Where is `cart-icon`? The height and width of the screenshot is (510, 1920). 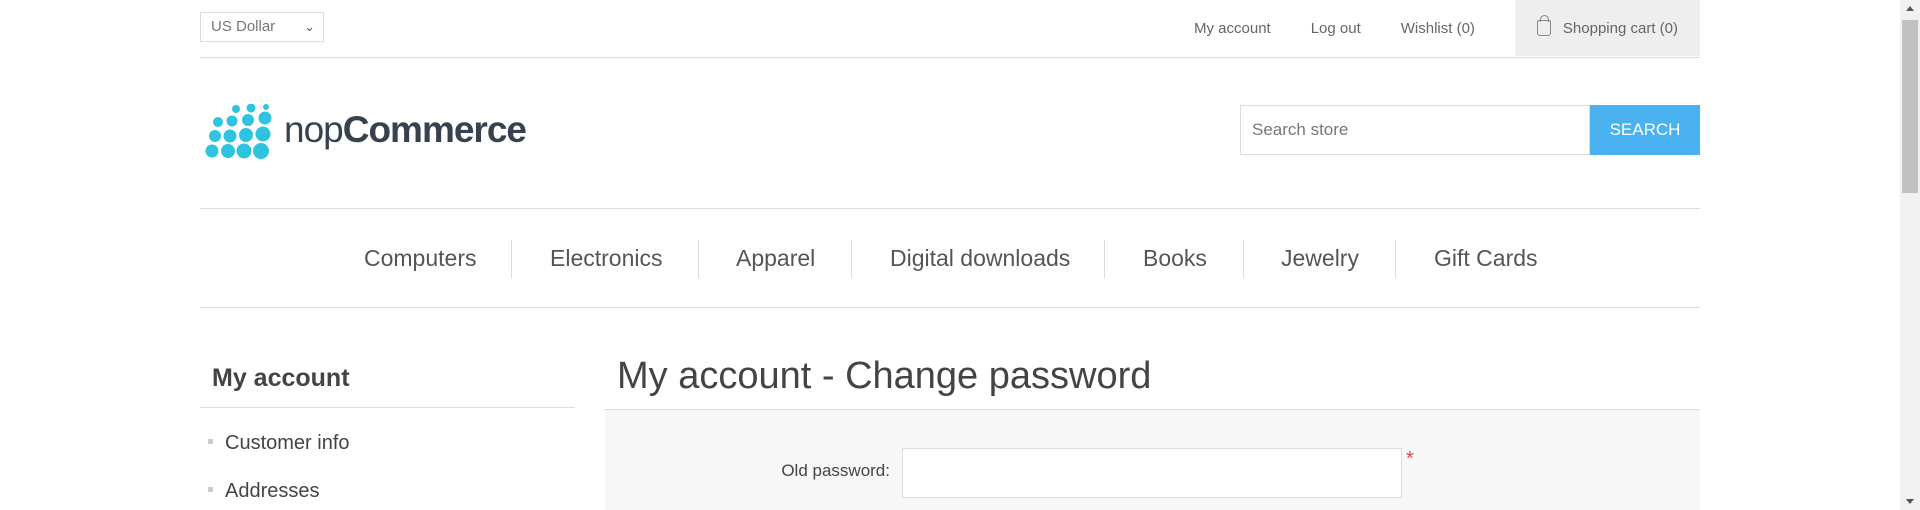
cart-icon is located at coordinates (1543, 25).